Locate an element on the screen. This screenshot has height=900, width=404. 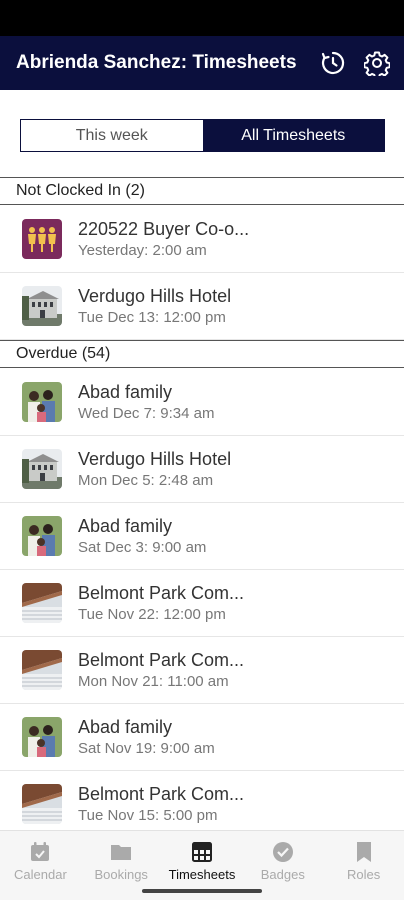
list-item: Belmont Park Com... Mon Nov 21: 11:00 am is located at coordinates (202, 670).